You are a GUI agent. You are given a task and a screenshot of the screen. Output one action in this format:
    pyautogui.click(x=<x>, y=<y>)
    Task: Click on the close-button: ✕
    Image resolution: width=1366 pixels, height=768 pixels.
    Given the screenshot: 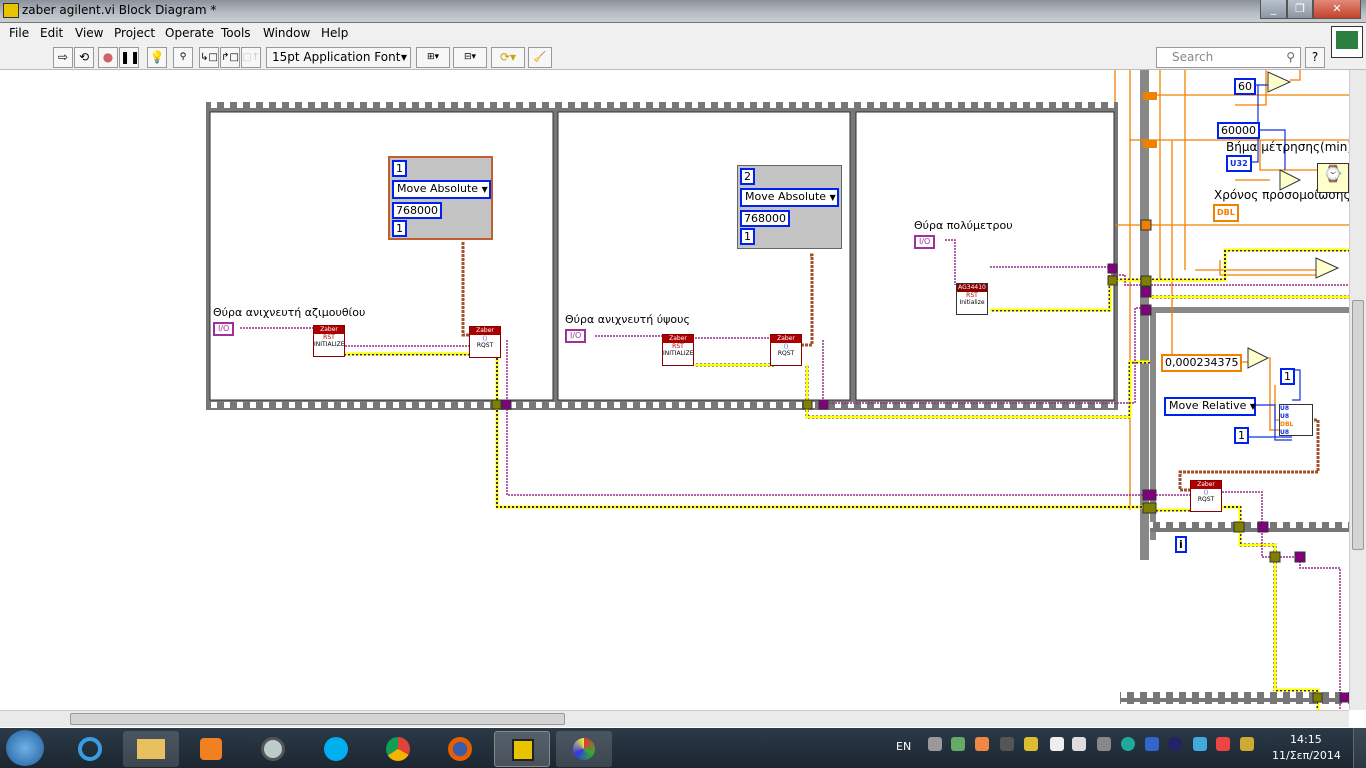 What is the action you would take?
    pyautogui.click(x=1337, y=9)
    